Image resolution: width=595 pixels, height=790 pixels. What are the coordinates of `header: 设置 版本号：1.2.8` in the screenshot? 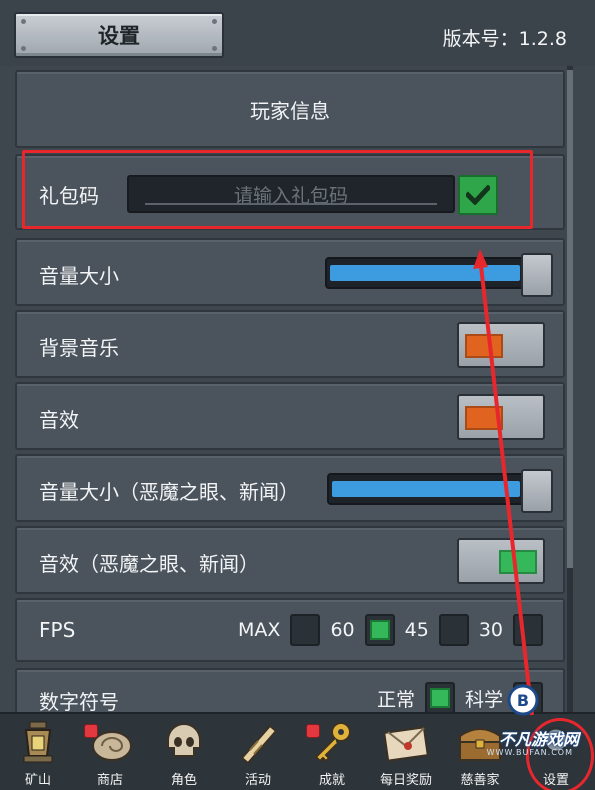 It's located at (297, 33).